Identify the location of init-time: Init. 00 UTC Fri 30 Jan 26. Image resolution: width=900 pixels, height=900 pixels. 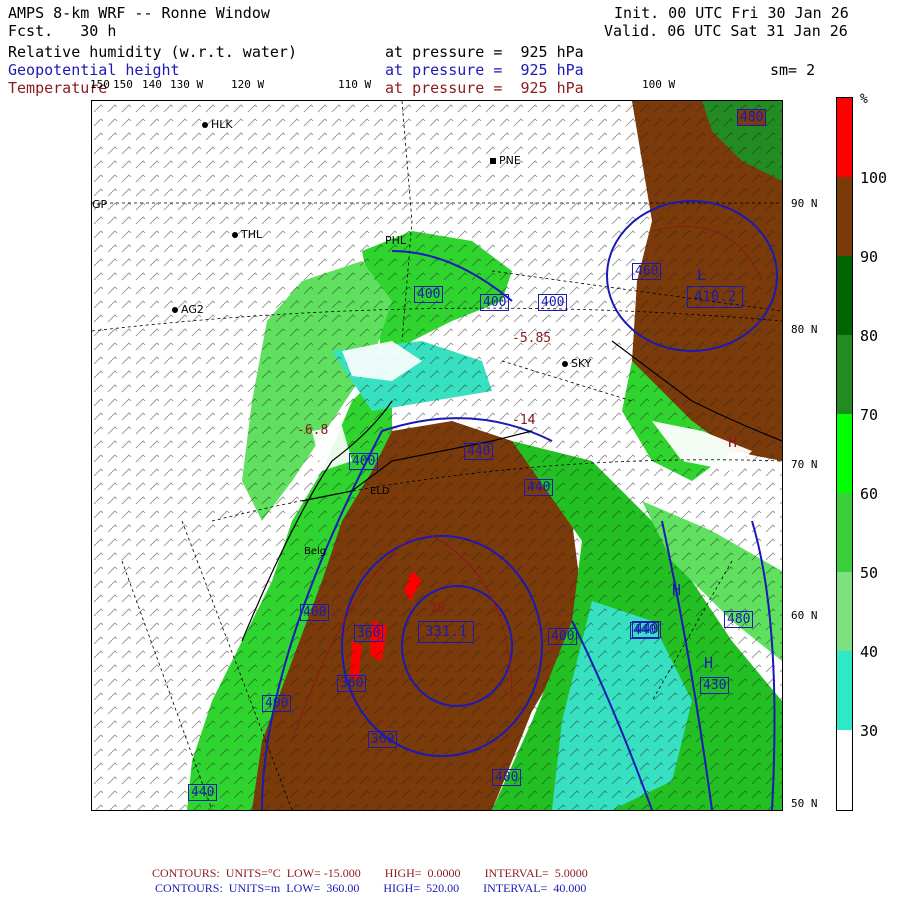
(731, 13).